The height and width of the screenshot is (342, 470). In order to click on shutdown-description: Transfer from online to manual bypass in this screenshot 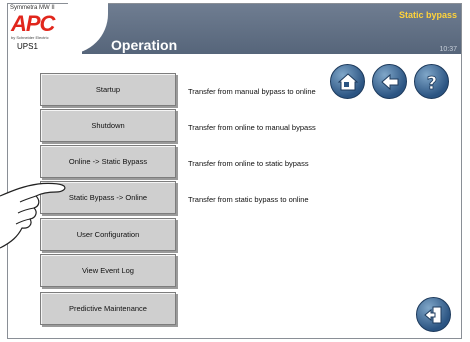, I will do `click(252, 127)`.